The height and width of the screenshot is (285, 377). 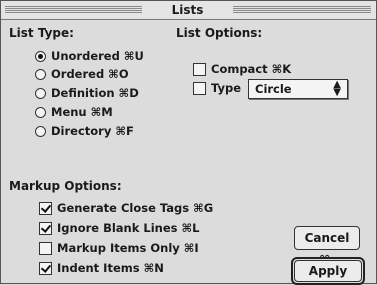 What do you see at coordinates (327, 246) in the screenshot?
I see `cancel-button: Cancel ⌘.` at bounding box center [327, 246].